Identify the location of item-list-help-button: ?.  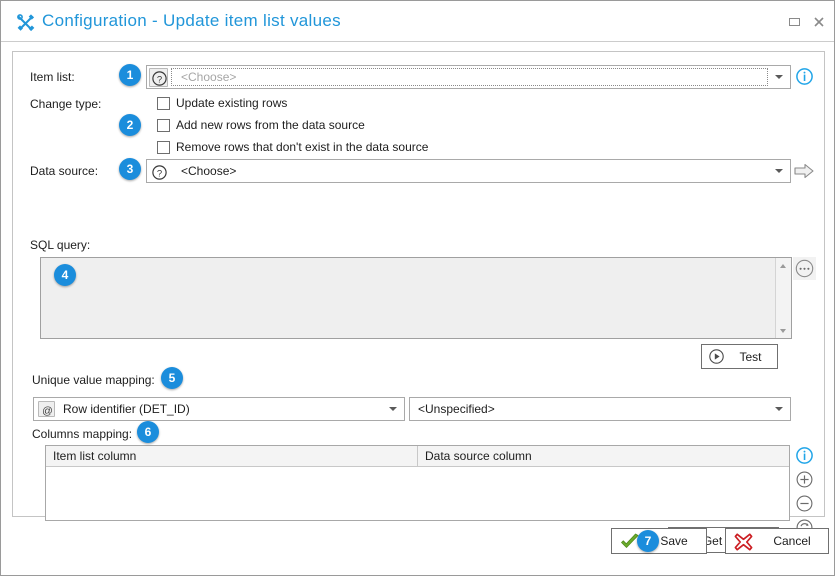
(158, 77).